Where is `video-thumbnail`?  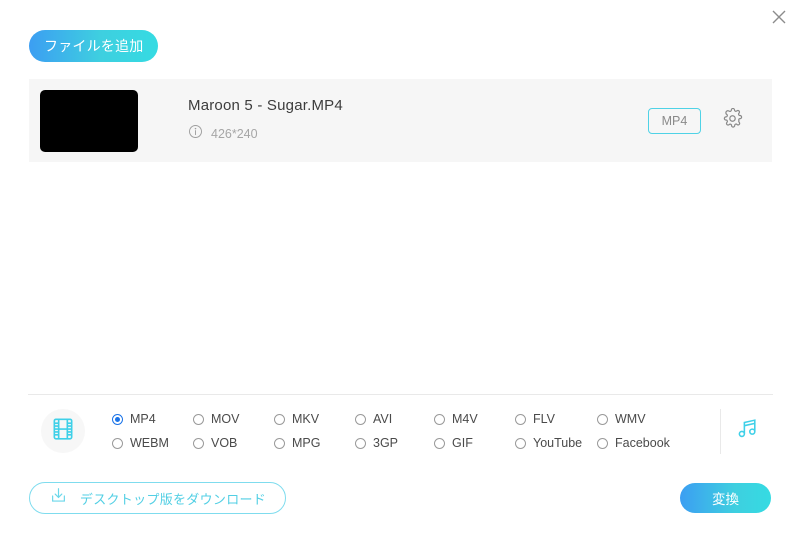
video-thumbnail is located at coordinates (89, 120).